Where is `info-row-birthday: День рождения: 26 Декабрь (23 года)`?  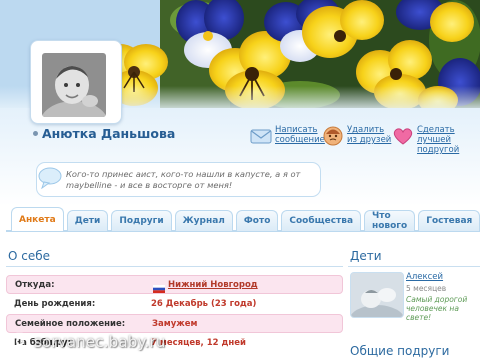 info-row-birthday: День рождения: 26 Декабрь (23 года) is located at coordinates (174, 304).